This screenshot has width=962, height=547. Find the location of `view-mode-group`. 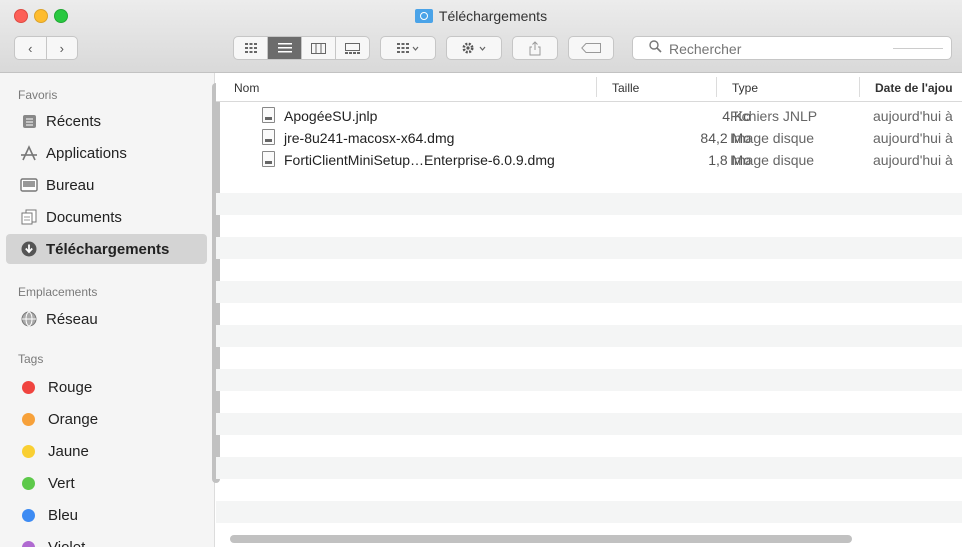

view-mode-group is located at coordinates (301, 48).